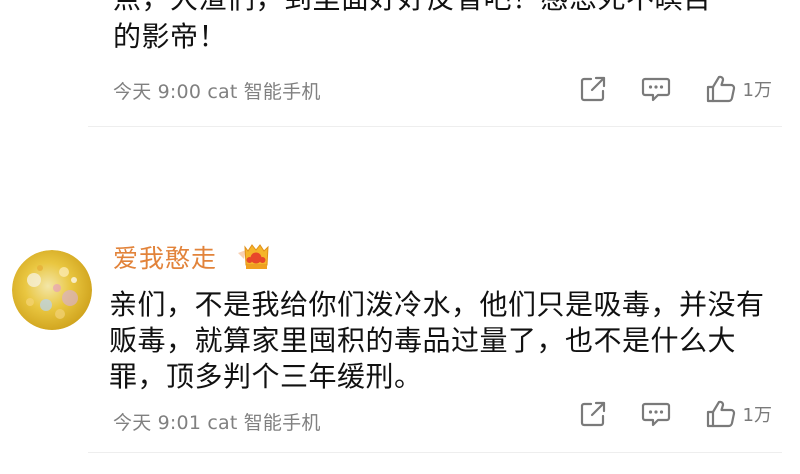  I want to click on avatar-image, so click(52, 290).